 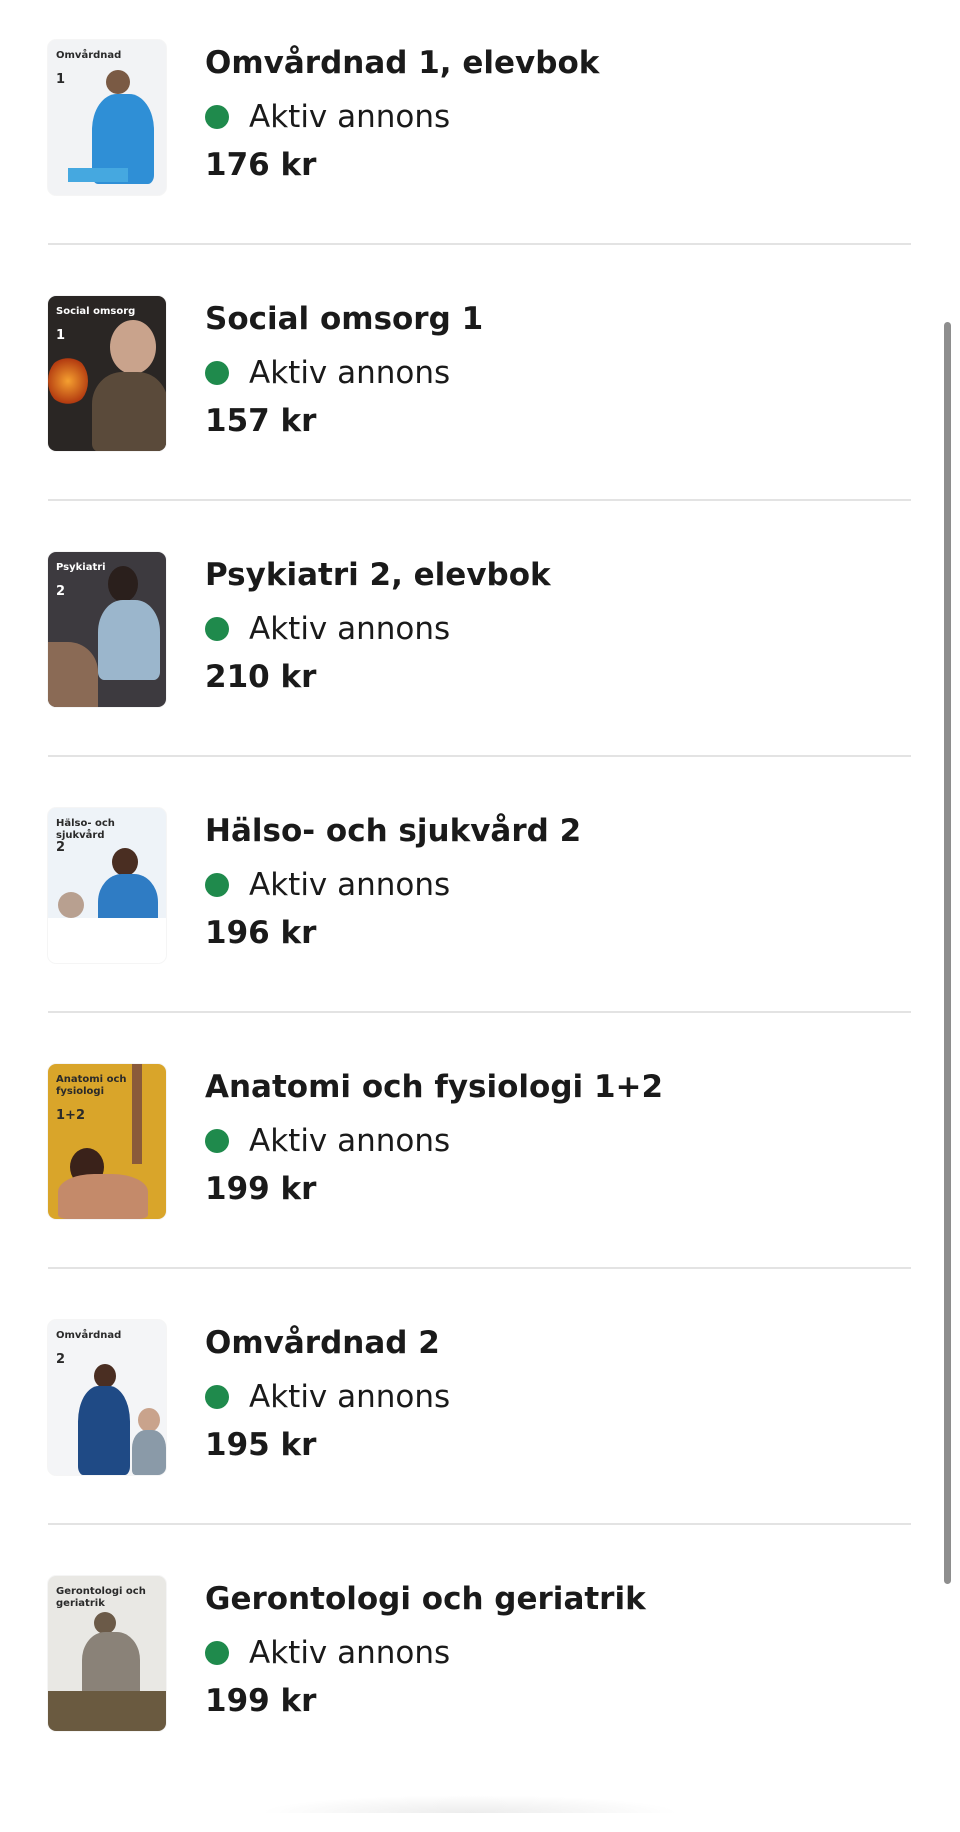 What do you see at coordinates (91, 1085) in the screenshot?
I see `cover-title: Anatomi och fysiologi` at bounding box center [91, 1085].